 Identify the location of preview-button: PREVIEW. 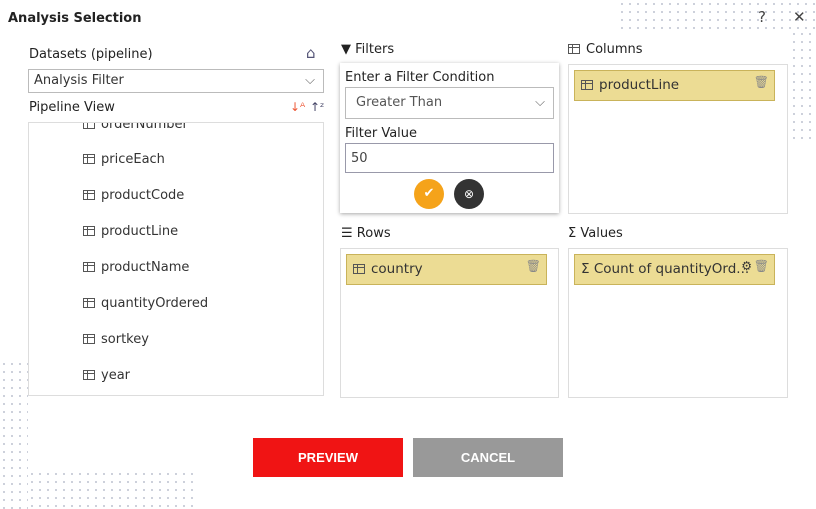
(328, 457).